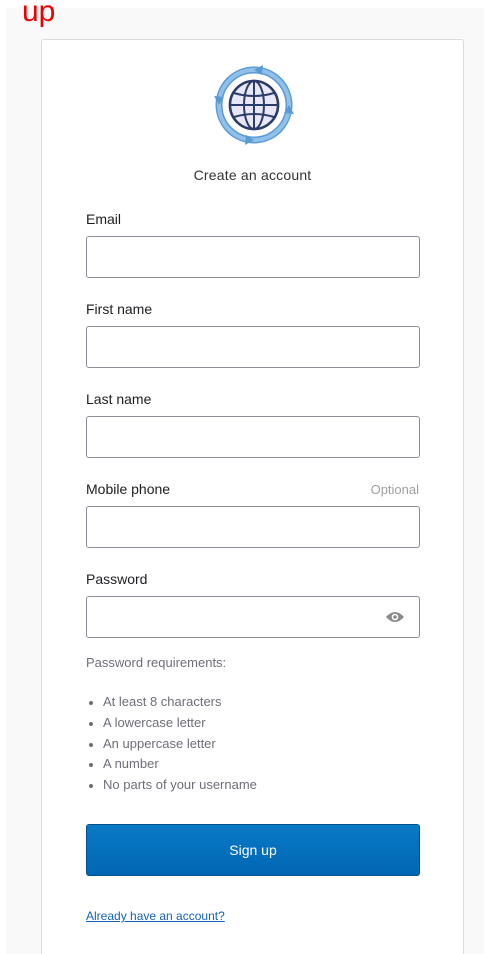  I want to click on mobile-phone-label: Mobile phone, so click(128, 489).